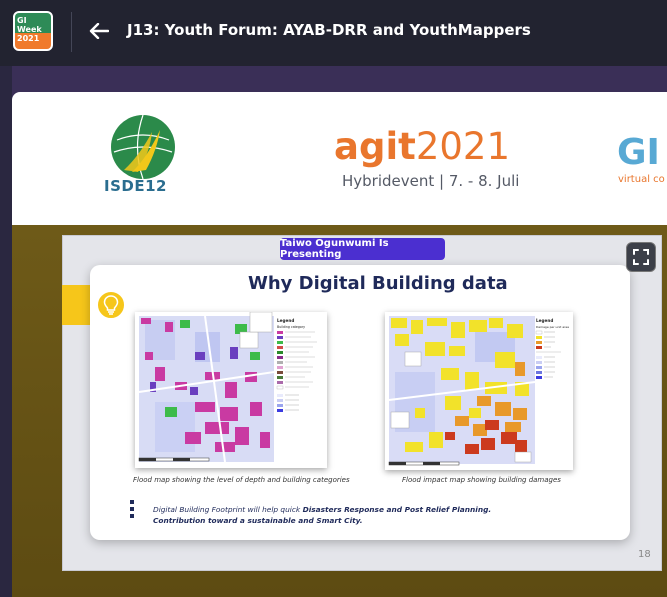 The image size is (667, 597). I want to click on gi-week-logo: GI Week 2021, so click(33, 31).